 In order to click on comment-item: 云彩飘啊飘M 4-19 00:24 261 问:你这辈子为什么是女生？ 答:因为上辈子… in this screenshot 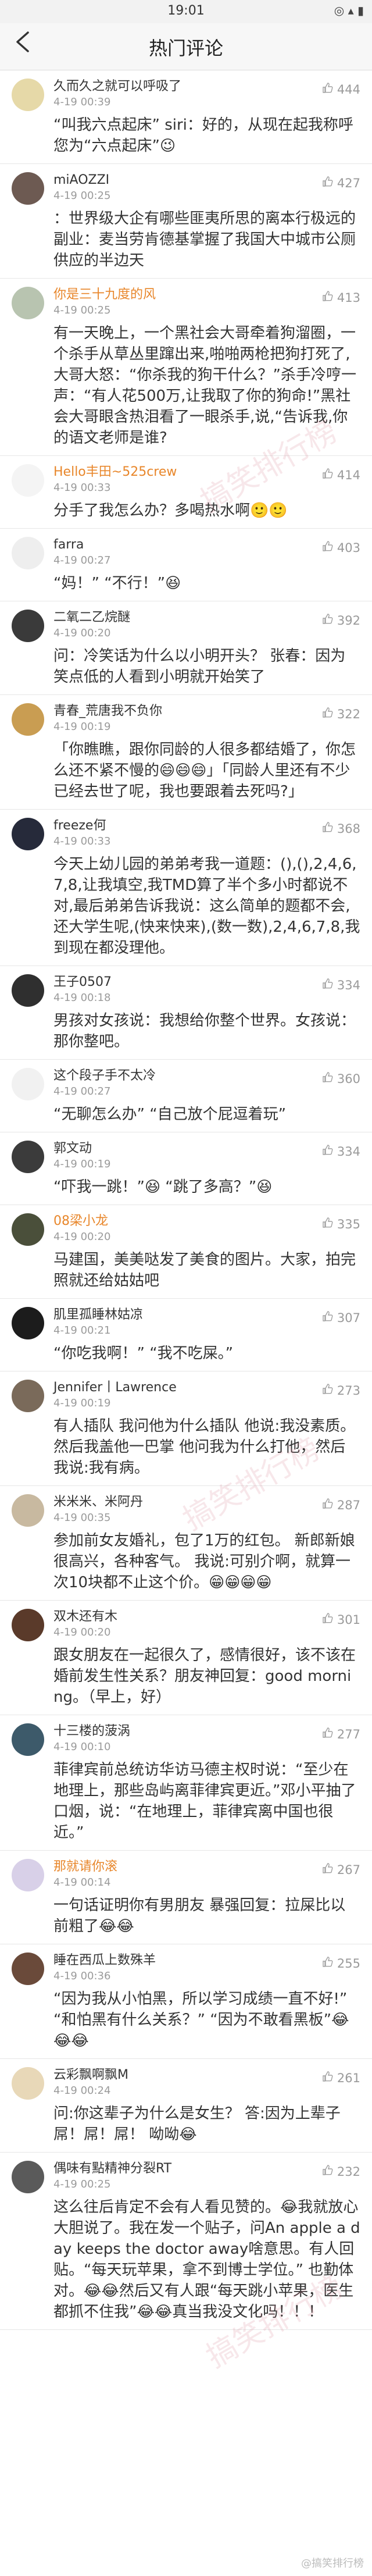, I will do `click(186, 2106)`.